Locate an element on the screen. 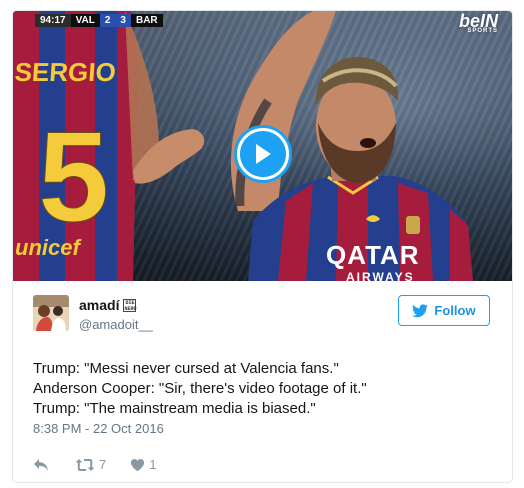  follow-label: Follow is located at coordinates (455, 310).